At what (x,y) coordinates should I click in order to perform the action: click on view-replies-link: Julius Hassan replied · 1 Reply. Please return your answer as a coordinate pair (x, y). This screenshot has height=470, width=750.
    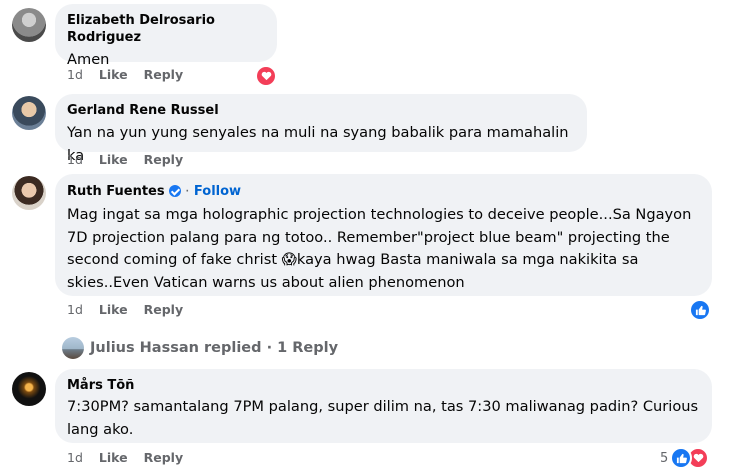
    Looking at the image, I should click on (200, 348).